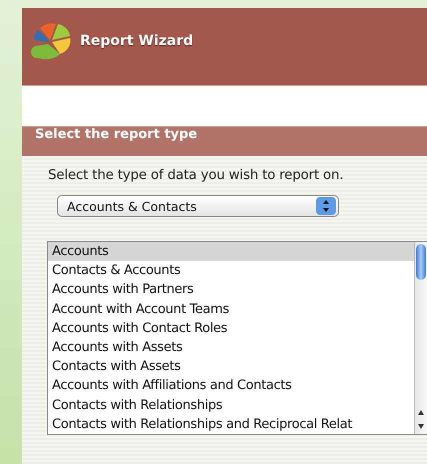 The image size is (427, 464). I want to click on category-dropdown: Accounts & Contacts, so click(198, 206).